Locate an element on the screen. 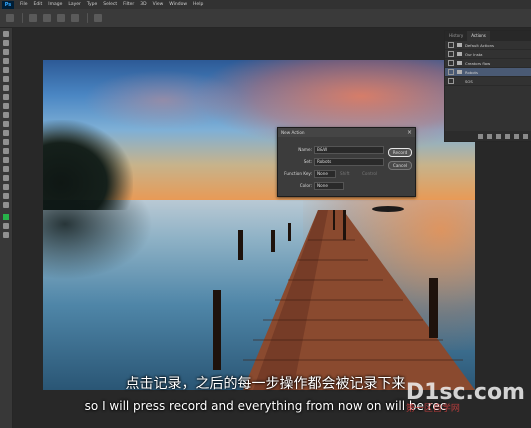 This screenshot has height=428, width=531. menu-image: Image is located at coordinates (55, 4).